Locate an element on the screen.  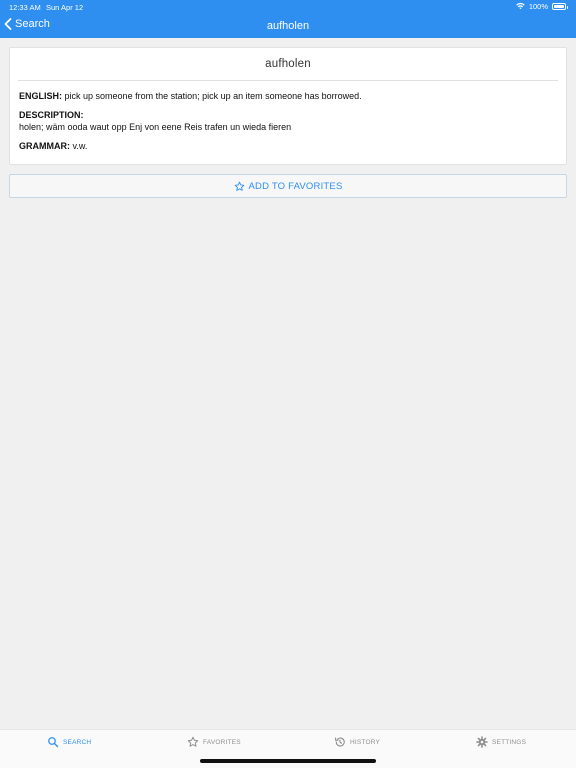
status-right: 100% is located at coordinates (542, 6).